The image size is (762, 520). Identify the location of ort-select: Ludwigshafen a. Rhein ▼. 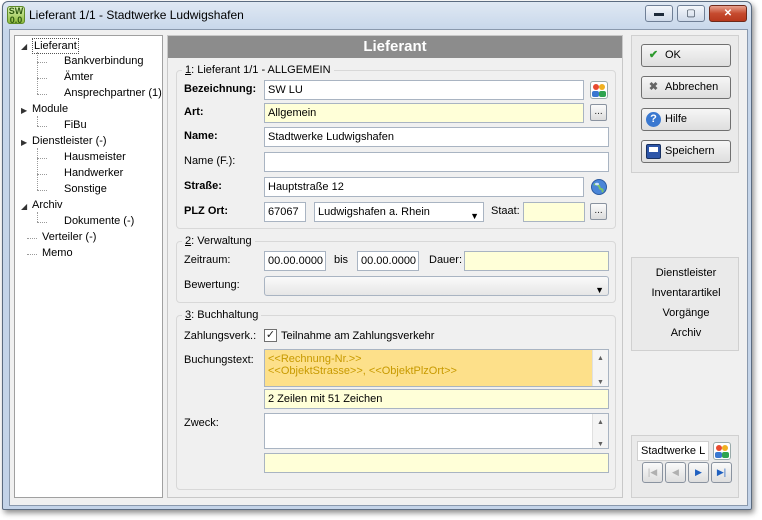
(399, 212).